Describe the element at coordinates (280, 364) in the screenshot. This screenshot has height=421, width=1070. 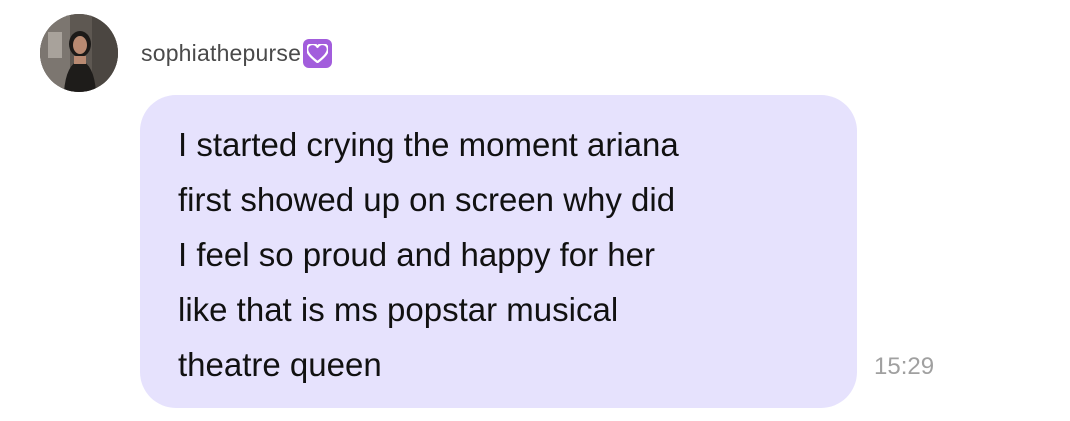
I see `message-line: theatre queen` at that location.